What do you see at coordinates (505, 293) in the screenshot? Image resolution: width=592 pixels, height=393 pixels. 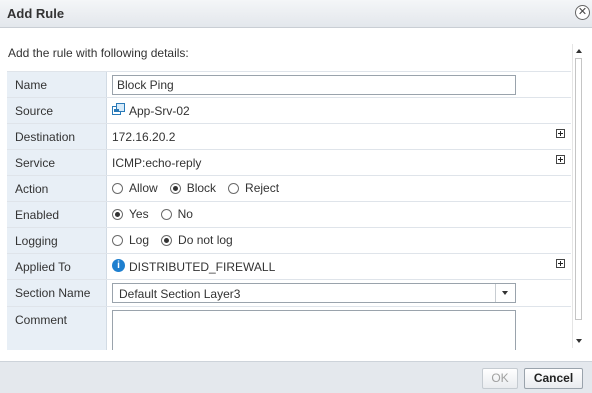 I see `chevron-down-icon` at bounding box center [505, 293].